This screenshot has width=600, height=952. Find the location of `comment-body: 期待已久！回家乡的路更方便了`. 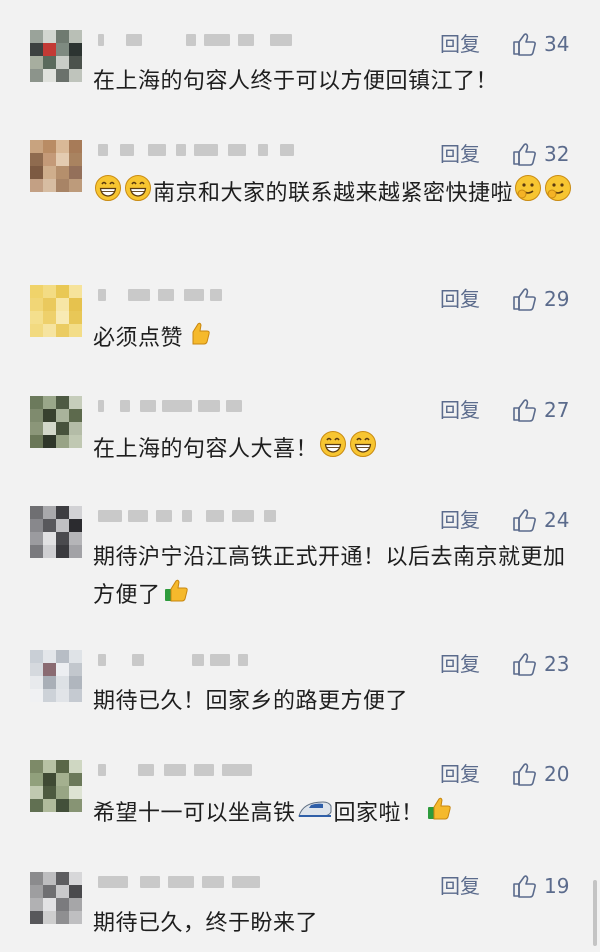

comment-body: 期待已久！回家乡的路更方便了 is located at coordinates (251, 701).